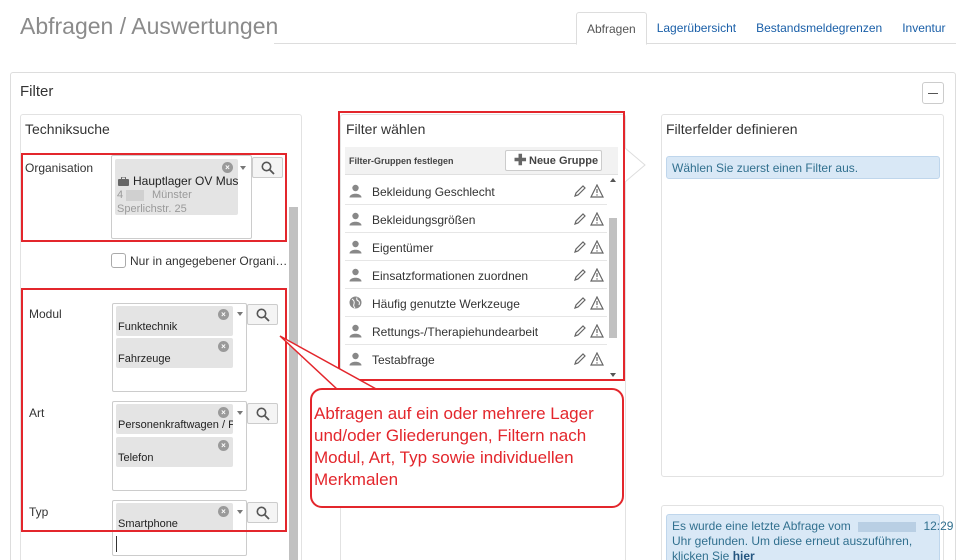  What do you see at coordinates (635, 165) in the screenshot?
I see `chevron-right-icon` at bounding box center [635, 165].